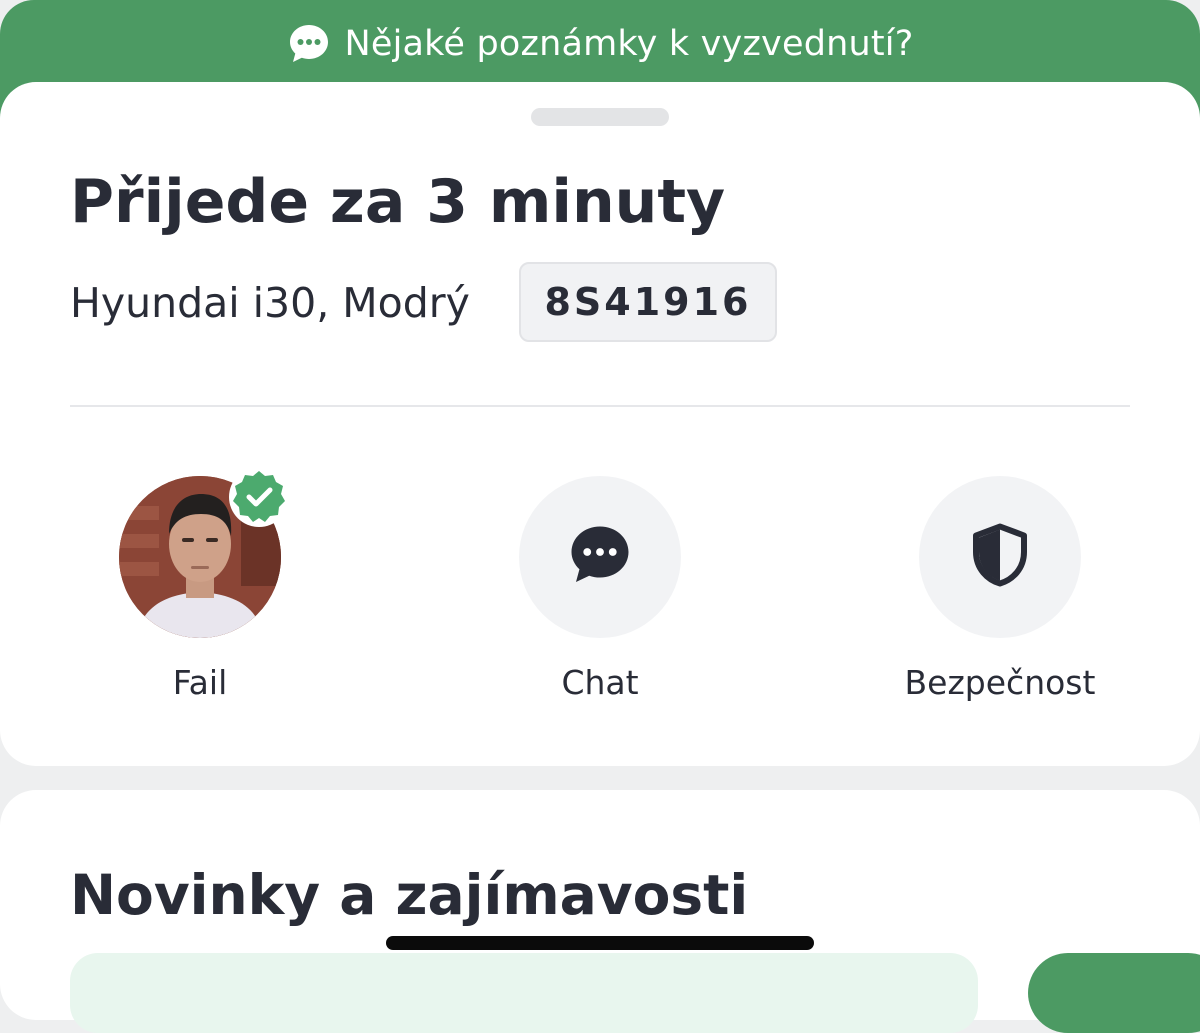 Image resolution: width=1200 pixels, height=1033 pixels. What do you see at coordinates (200, 682) in the screenshot?
I see `driver-name-label: Fail` at bounding box center [200, 682].